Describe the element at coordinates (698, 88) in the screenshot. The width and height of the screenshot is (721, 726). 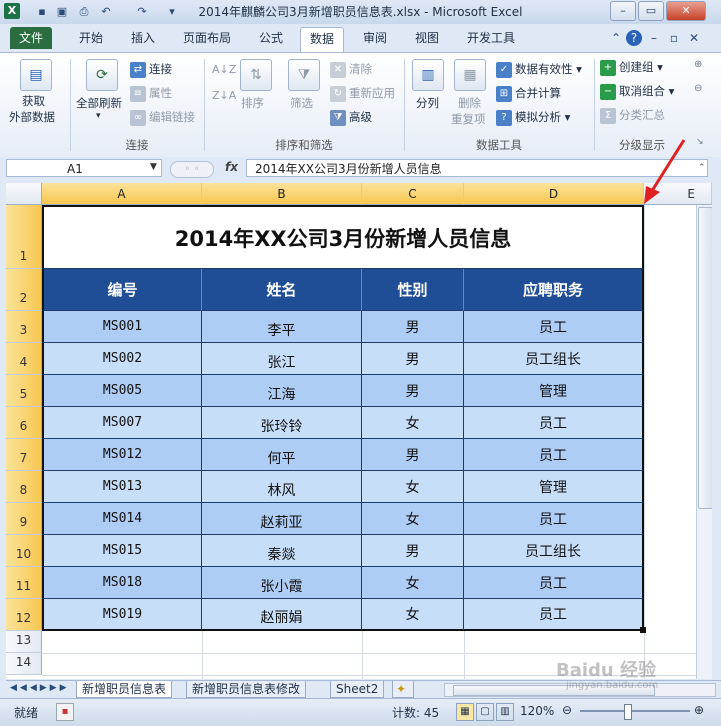
I see `hide-detail-icon: ⊖` at that location.